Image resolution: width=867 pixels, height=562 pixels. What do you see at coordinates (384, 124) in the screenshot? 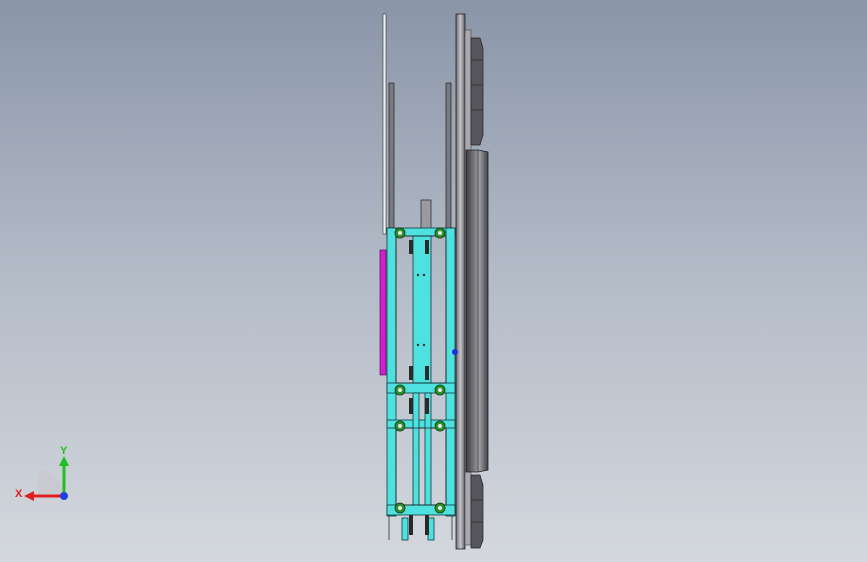
I see `left-guide-rod` at bounding box center [384, 124].